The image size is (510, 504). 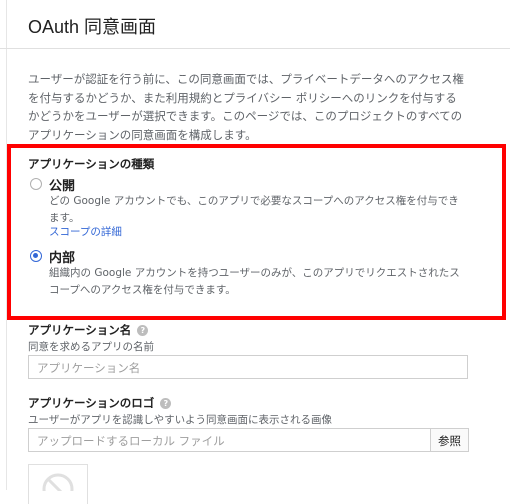 What do you see at coordinates (449, 440) in the screenshot?
I see `browse-button: 参照` at bounding box center [449, 440].